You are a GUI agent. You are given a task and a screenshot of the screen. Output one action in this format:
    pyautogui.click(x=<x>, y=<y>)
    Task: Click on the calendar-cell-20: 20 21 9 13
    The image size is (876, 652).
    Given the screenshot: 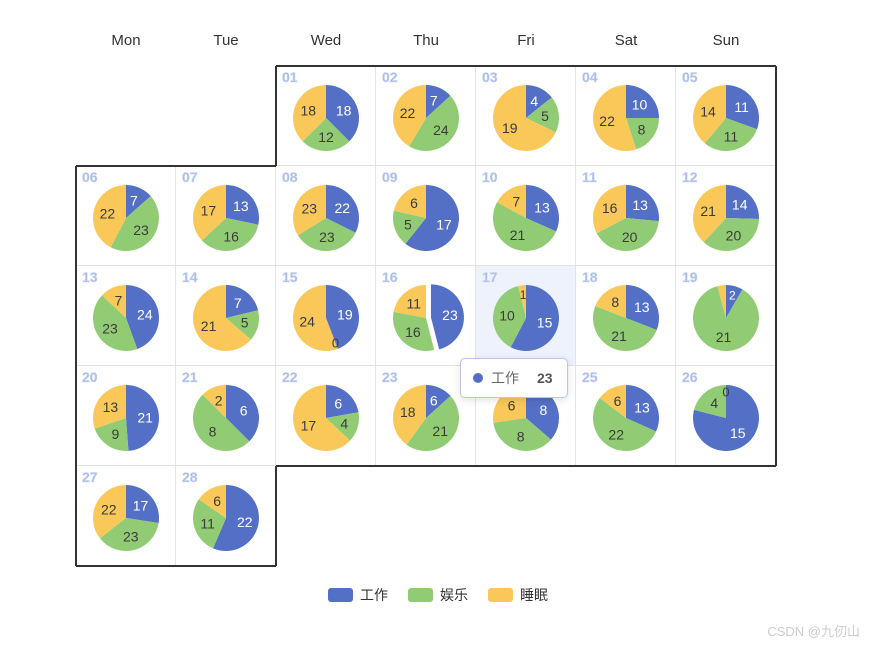 What is the action you would take?
    pyautogui.click(x=126, y=416)
    